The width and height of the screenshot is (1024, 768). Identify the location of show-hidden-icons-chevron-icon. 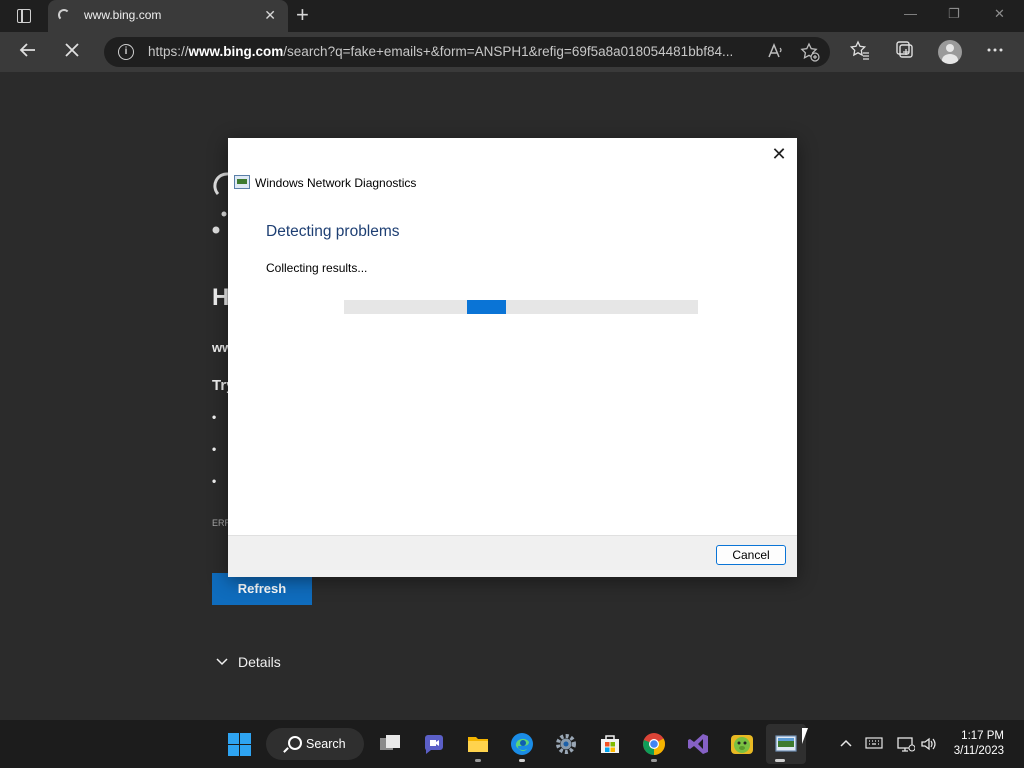
(846, 744).